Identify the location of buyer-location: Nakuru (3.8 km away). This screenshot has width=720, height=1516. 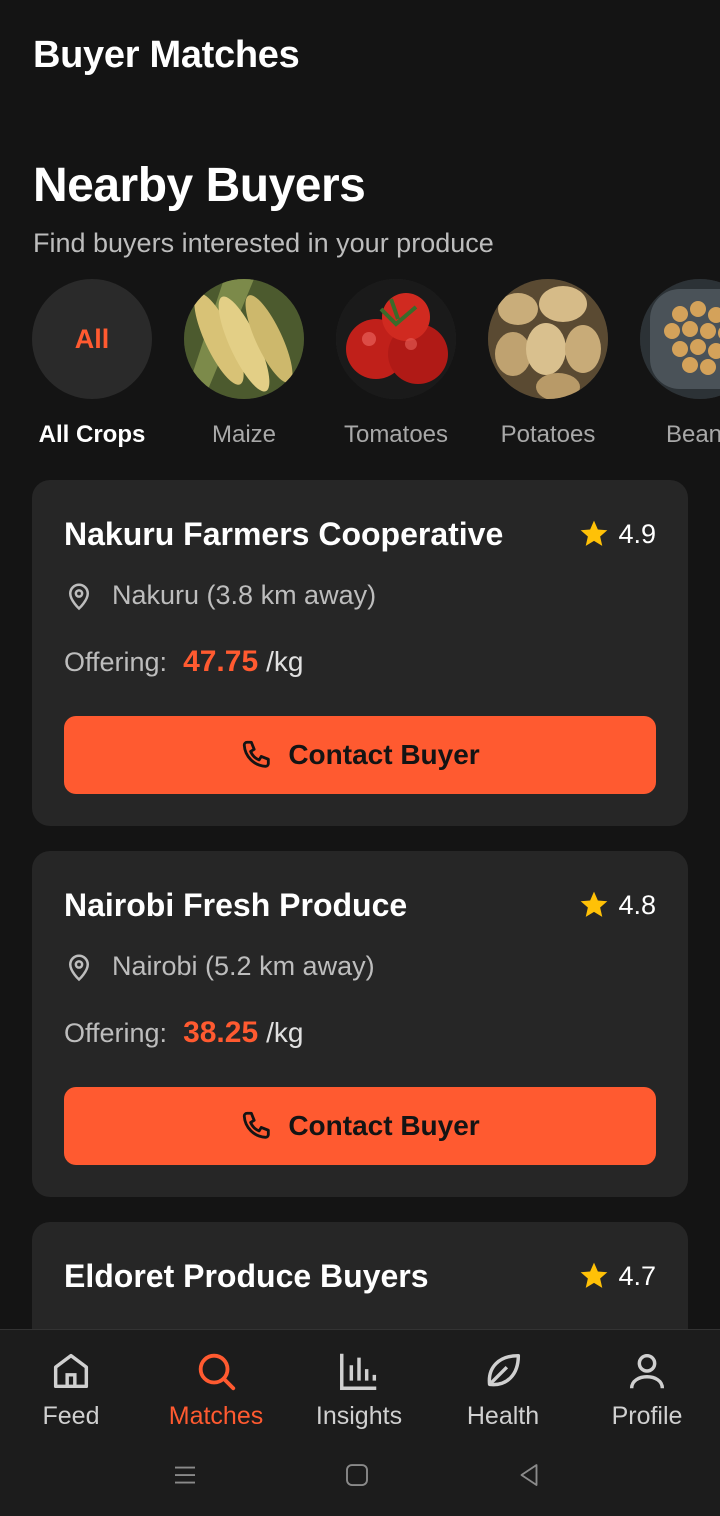
(220, 595).